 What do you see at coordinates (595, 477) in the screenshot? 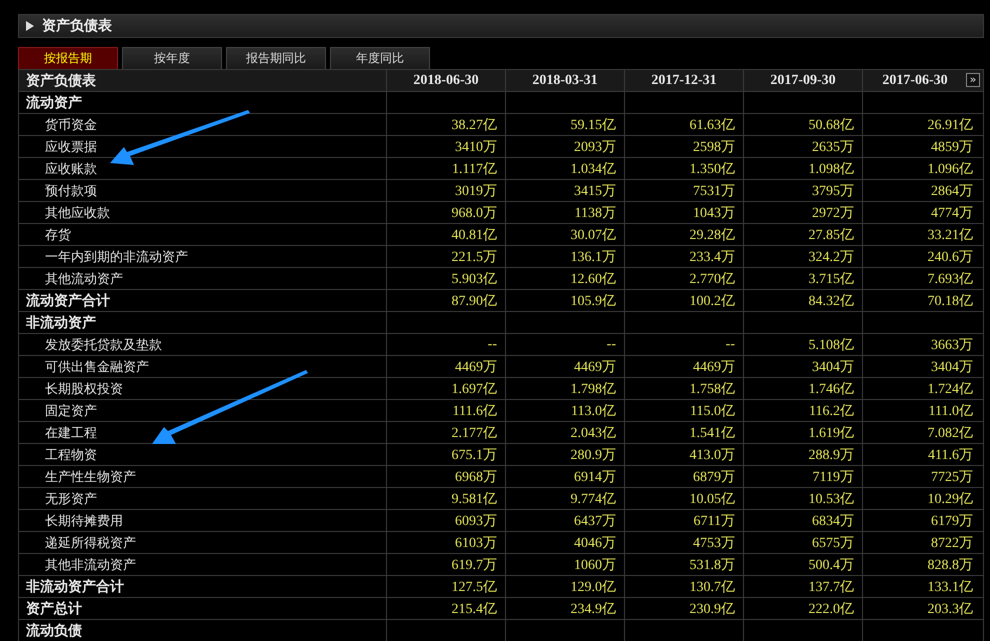
I see `table-cell-text: 6914万` at bounding box center [595, 477].